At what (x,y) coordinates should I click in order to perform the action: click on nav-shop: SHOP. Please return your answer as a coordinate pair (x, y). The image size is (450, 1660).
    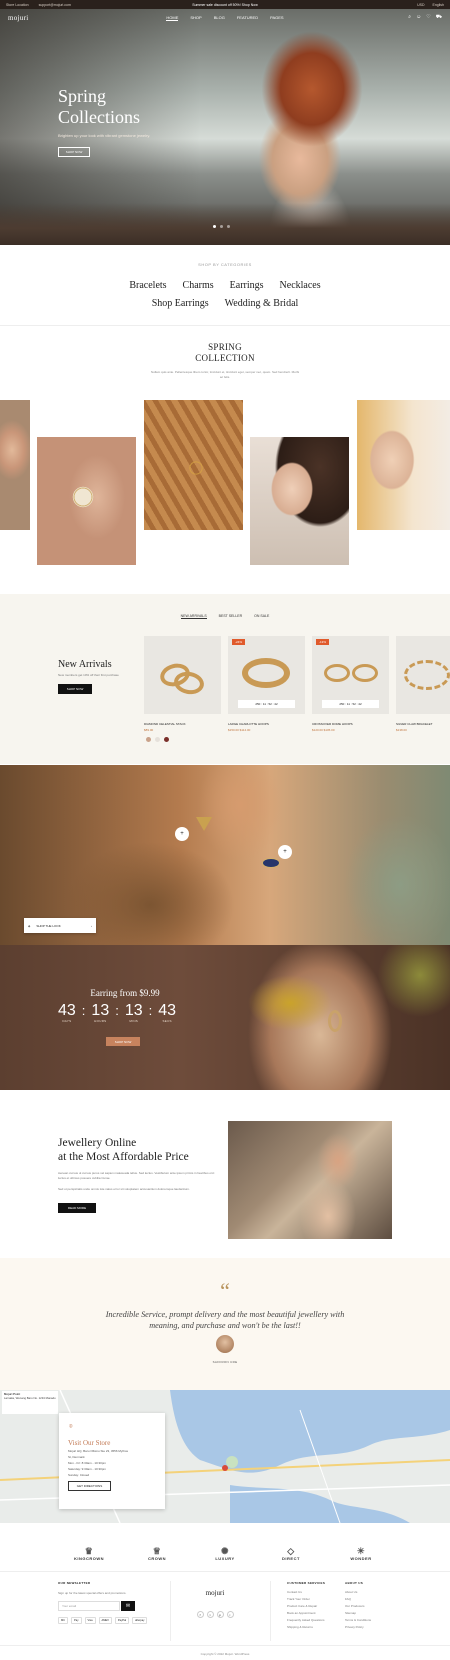
    Looking at the image, I should click on (195, 18).